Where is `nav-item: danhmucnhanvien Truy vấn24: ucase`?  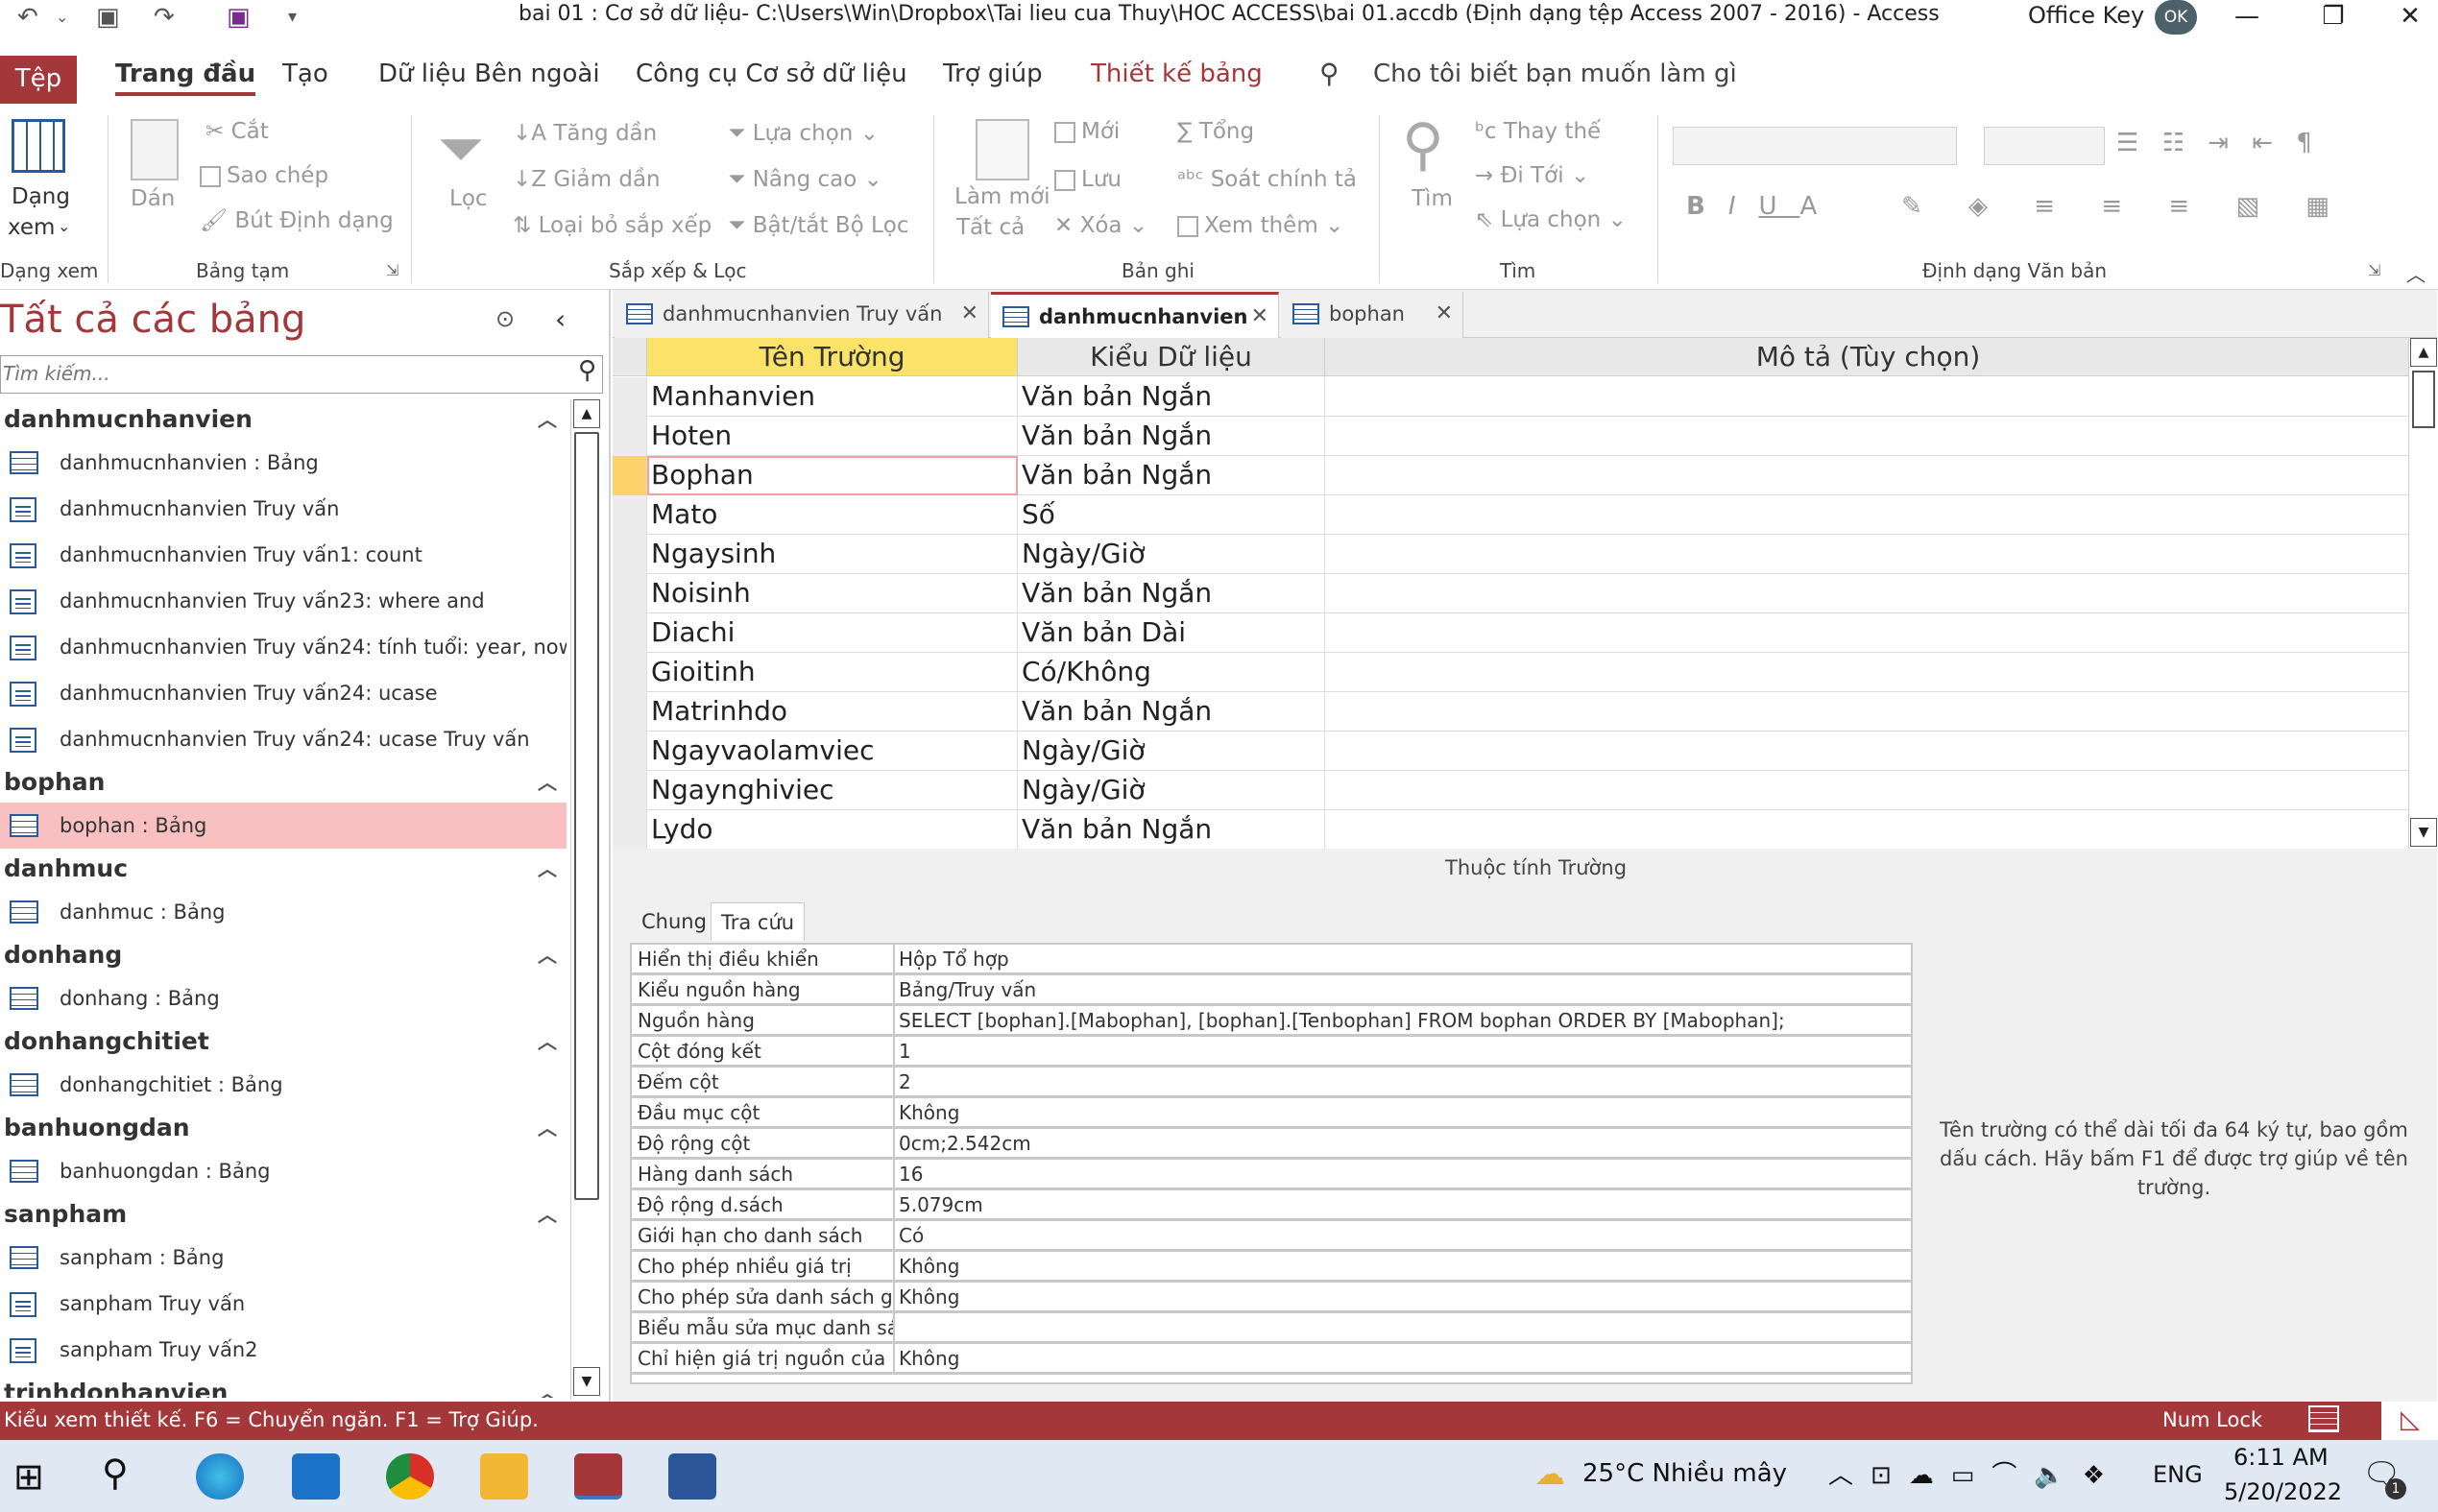
nav-item: danhmucnhanvien Truy vấn24: ucase is located at coordinates (283, 693).